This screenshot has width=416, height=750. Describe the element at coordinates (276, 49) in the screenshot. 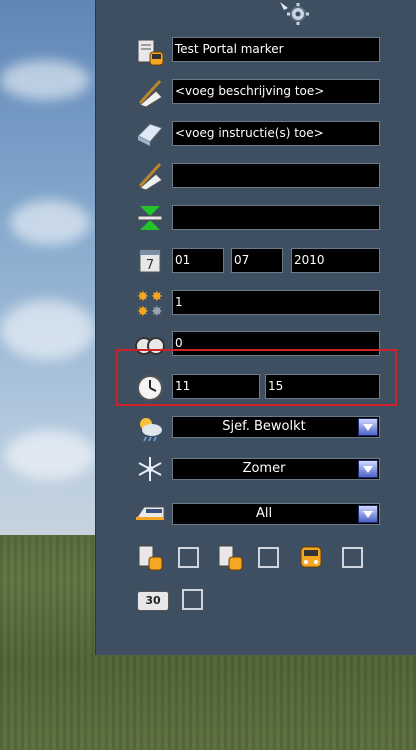

I see `marker-name-field: Test Portal marker` at that location.